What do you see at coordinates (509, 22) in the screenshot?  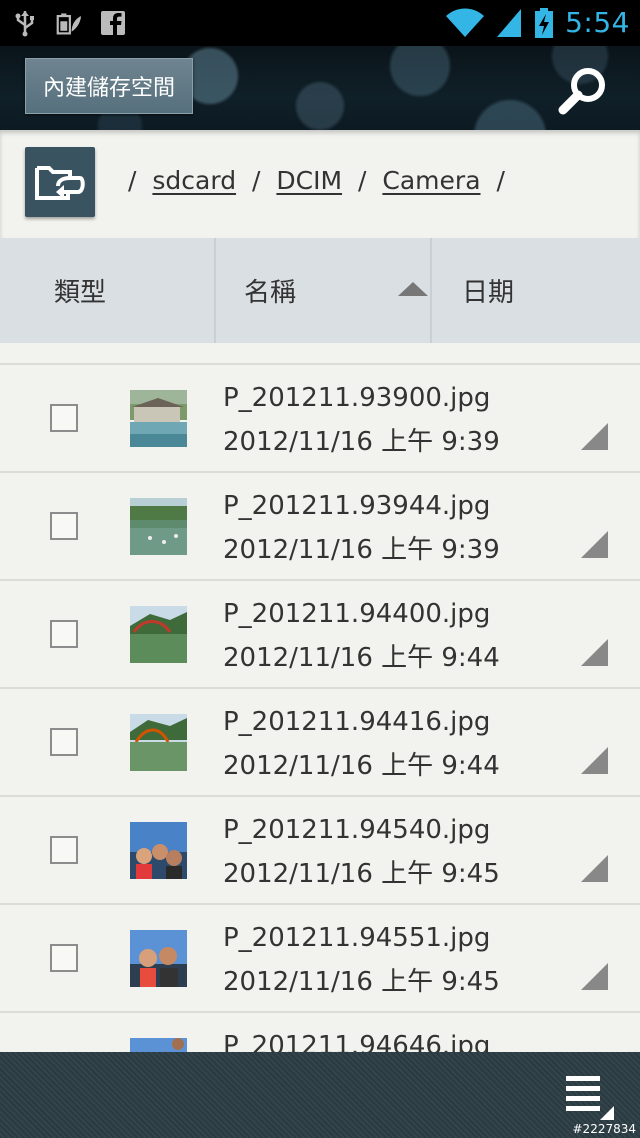 I see `signal-icon` at bounding box center [509, 22].